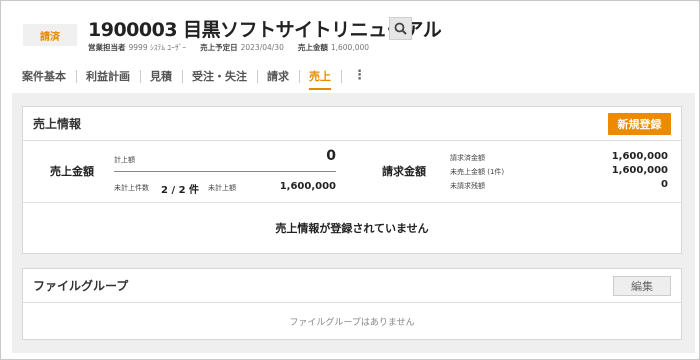 This screenshot has height=360, width=700. What do you see at coordinates (50, 35) in the screenshot?
I see `status-badge: 請済` at bounding box center [50, 35].